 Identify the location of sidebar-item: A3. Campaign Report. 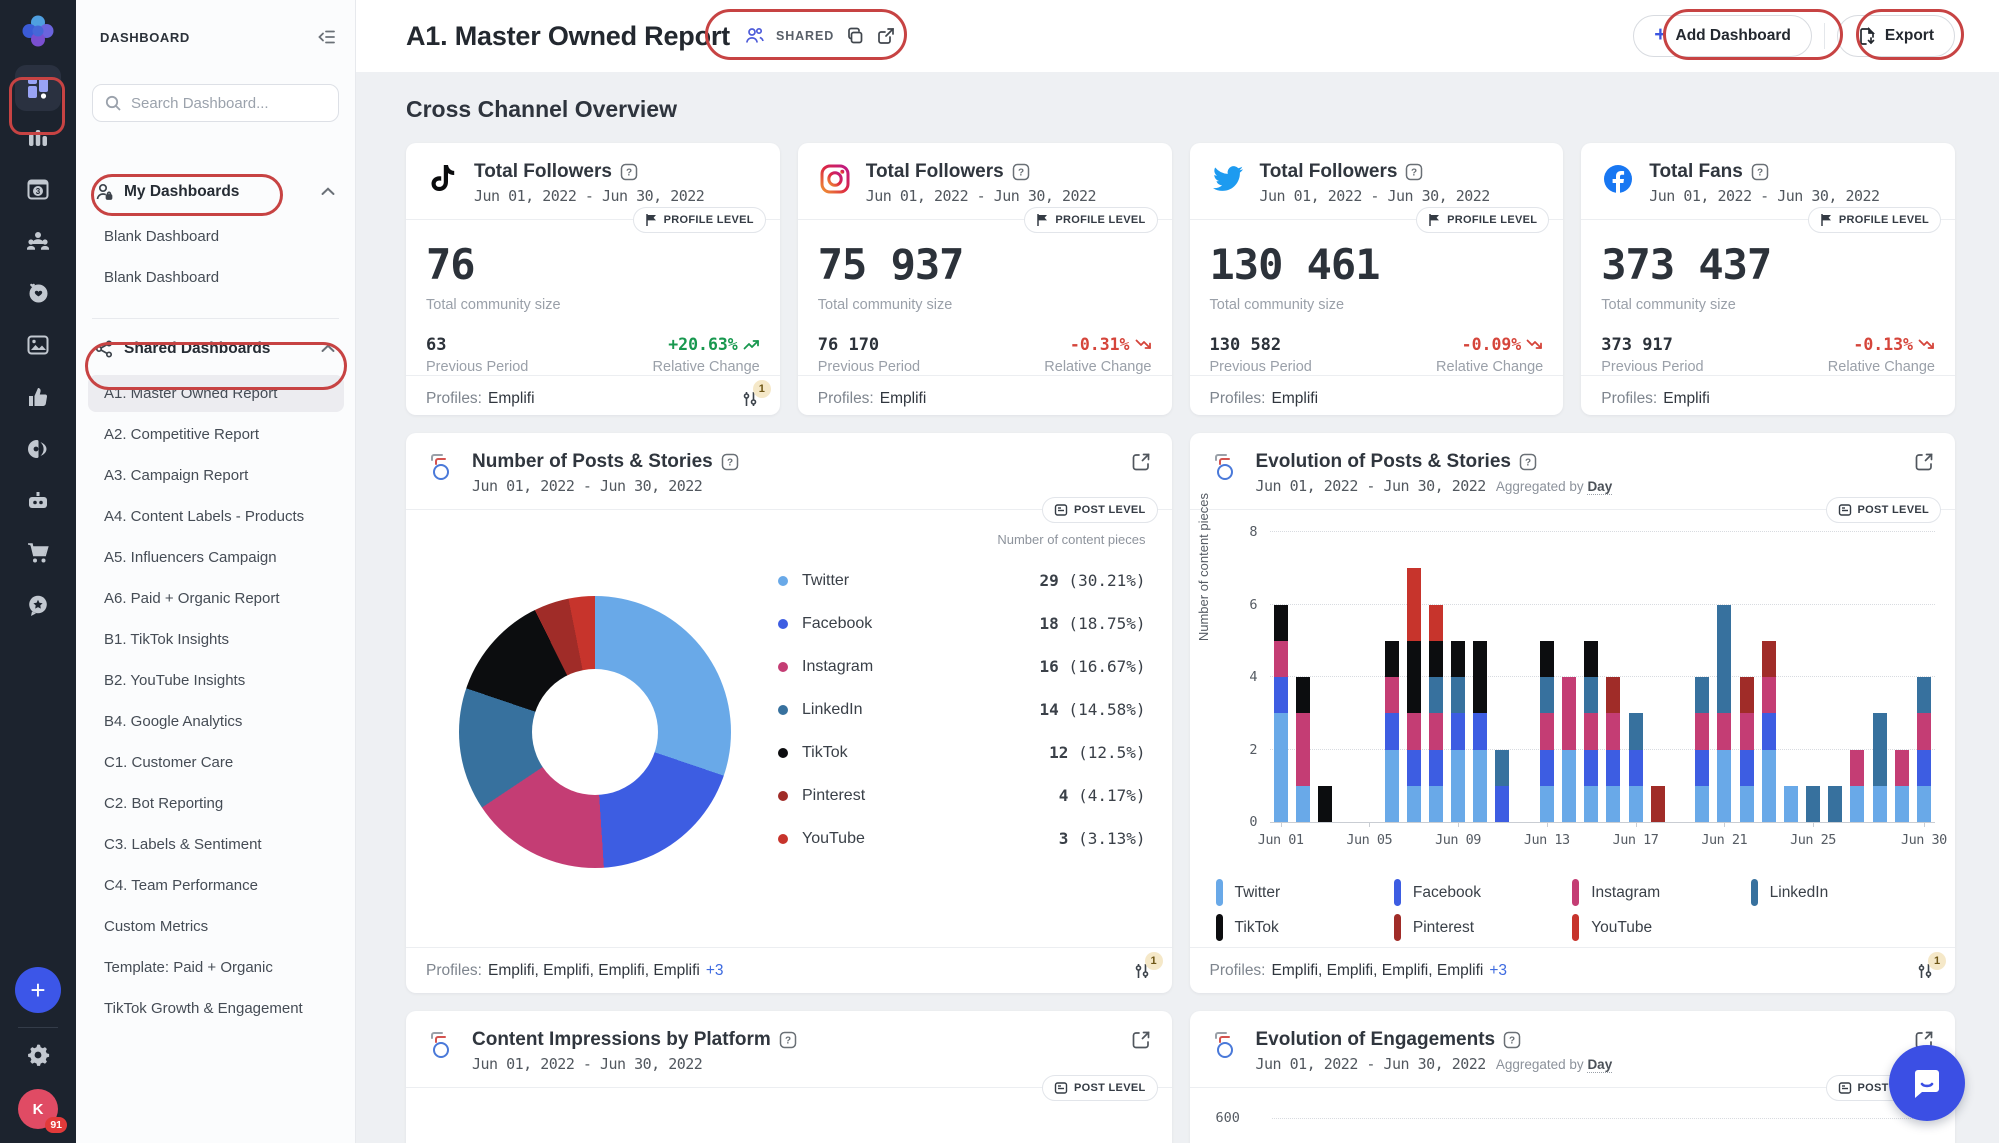
(216, 475).